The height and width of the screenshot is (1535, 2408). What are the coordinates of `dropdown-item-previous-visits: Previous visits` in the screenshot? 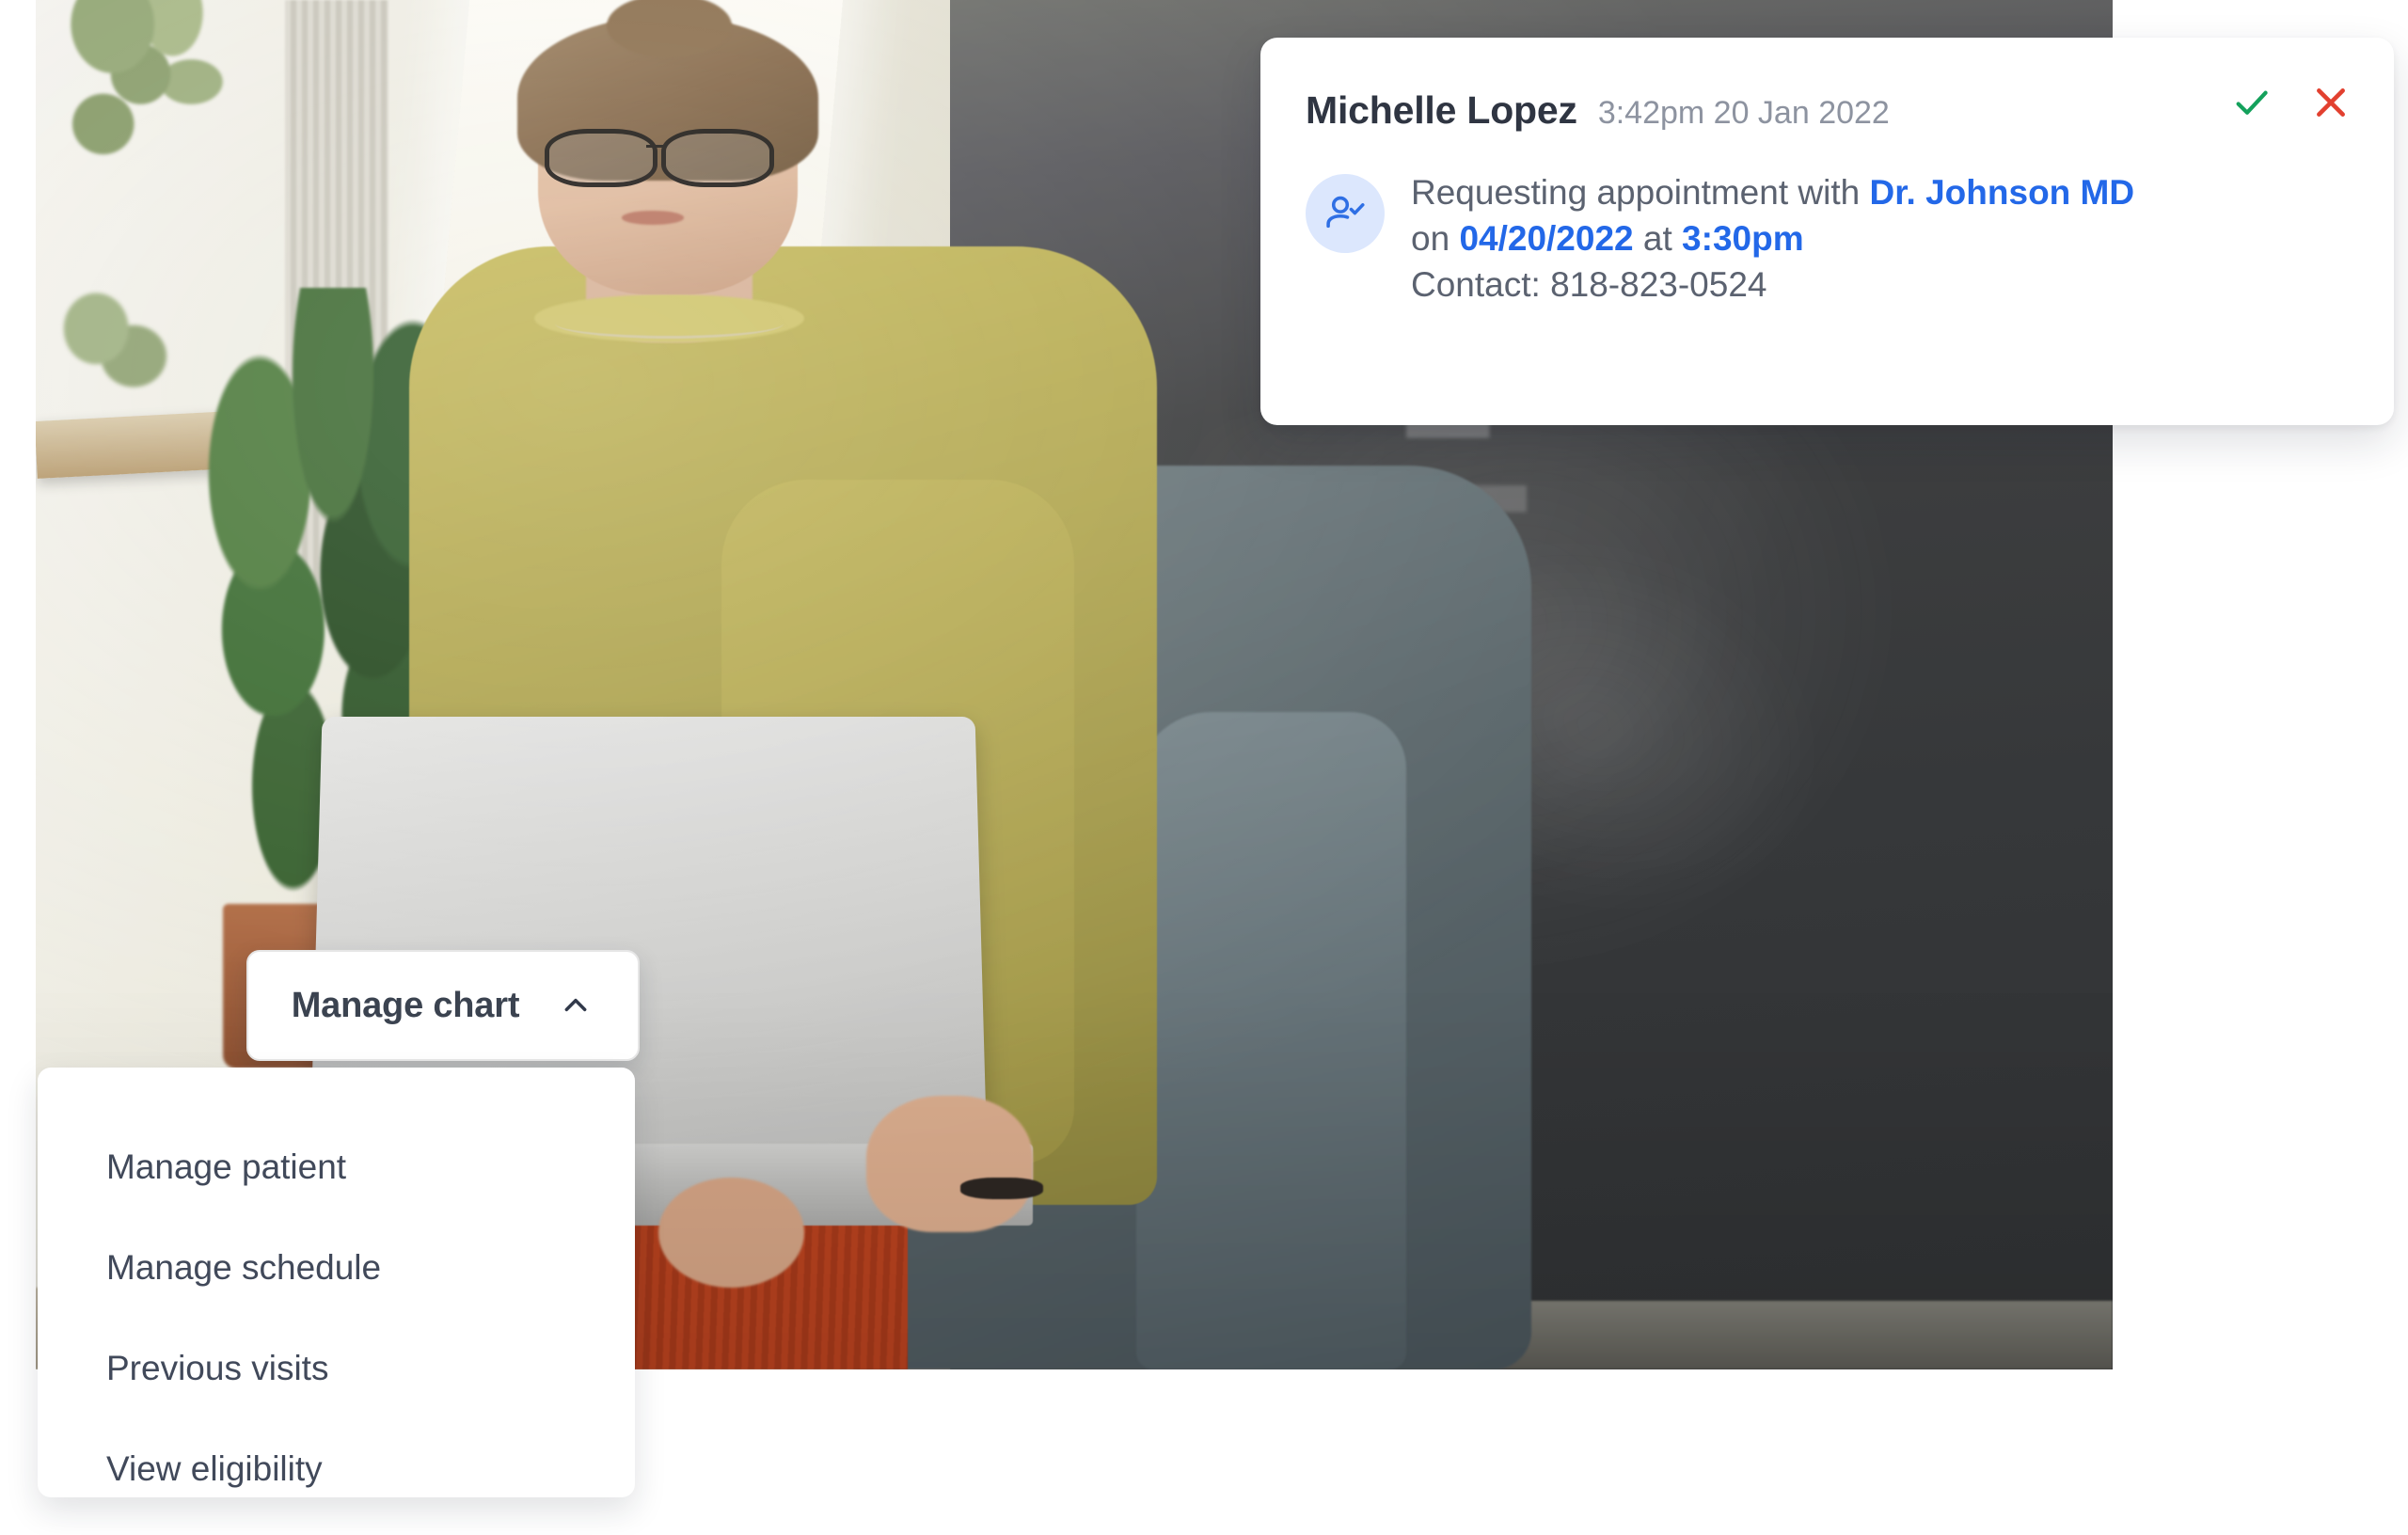 It's located at (336, 1368).